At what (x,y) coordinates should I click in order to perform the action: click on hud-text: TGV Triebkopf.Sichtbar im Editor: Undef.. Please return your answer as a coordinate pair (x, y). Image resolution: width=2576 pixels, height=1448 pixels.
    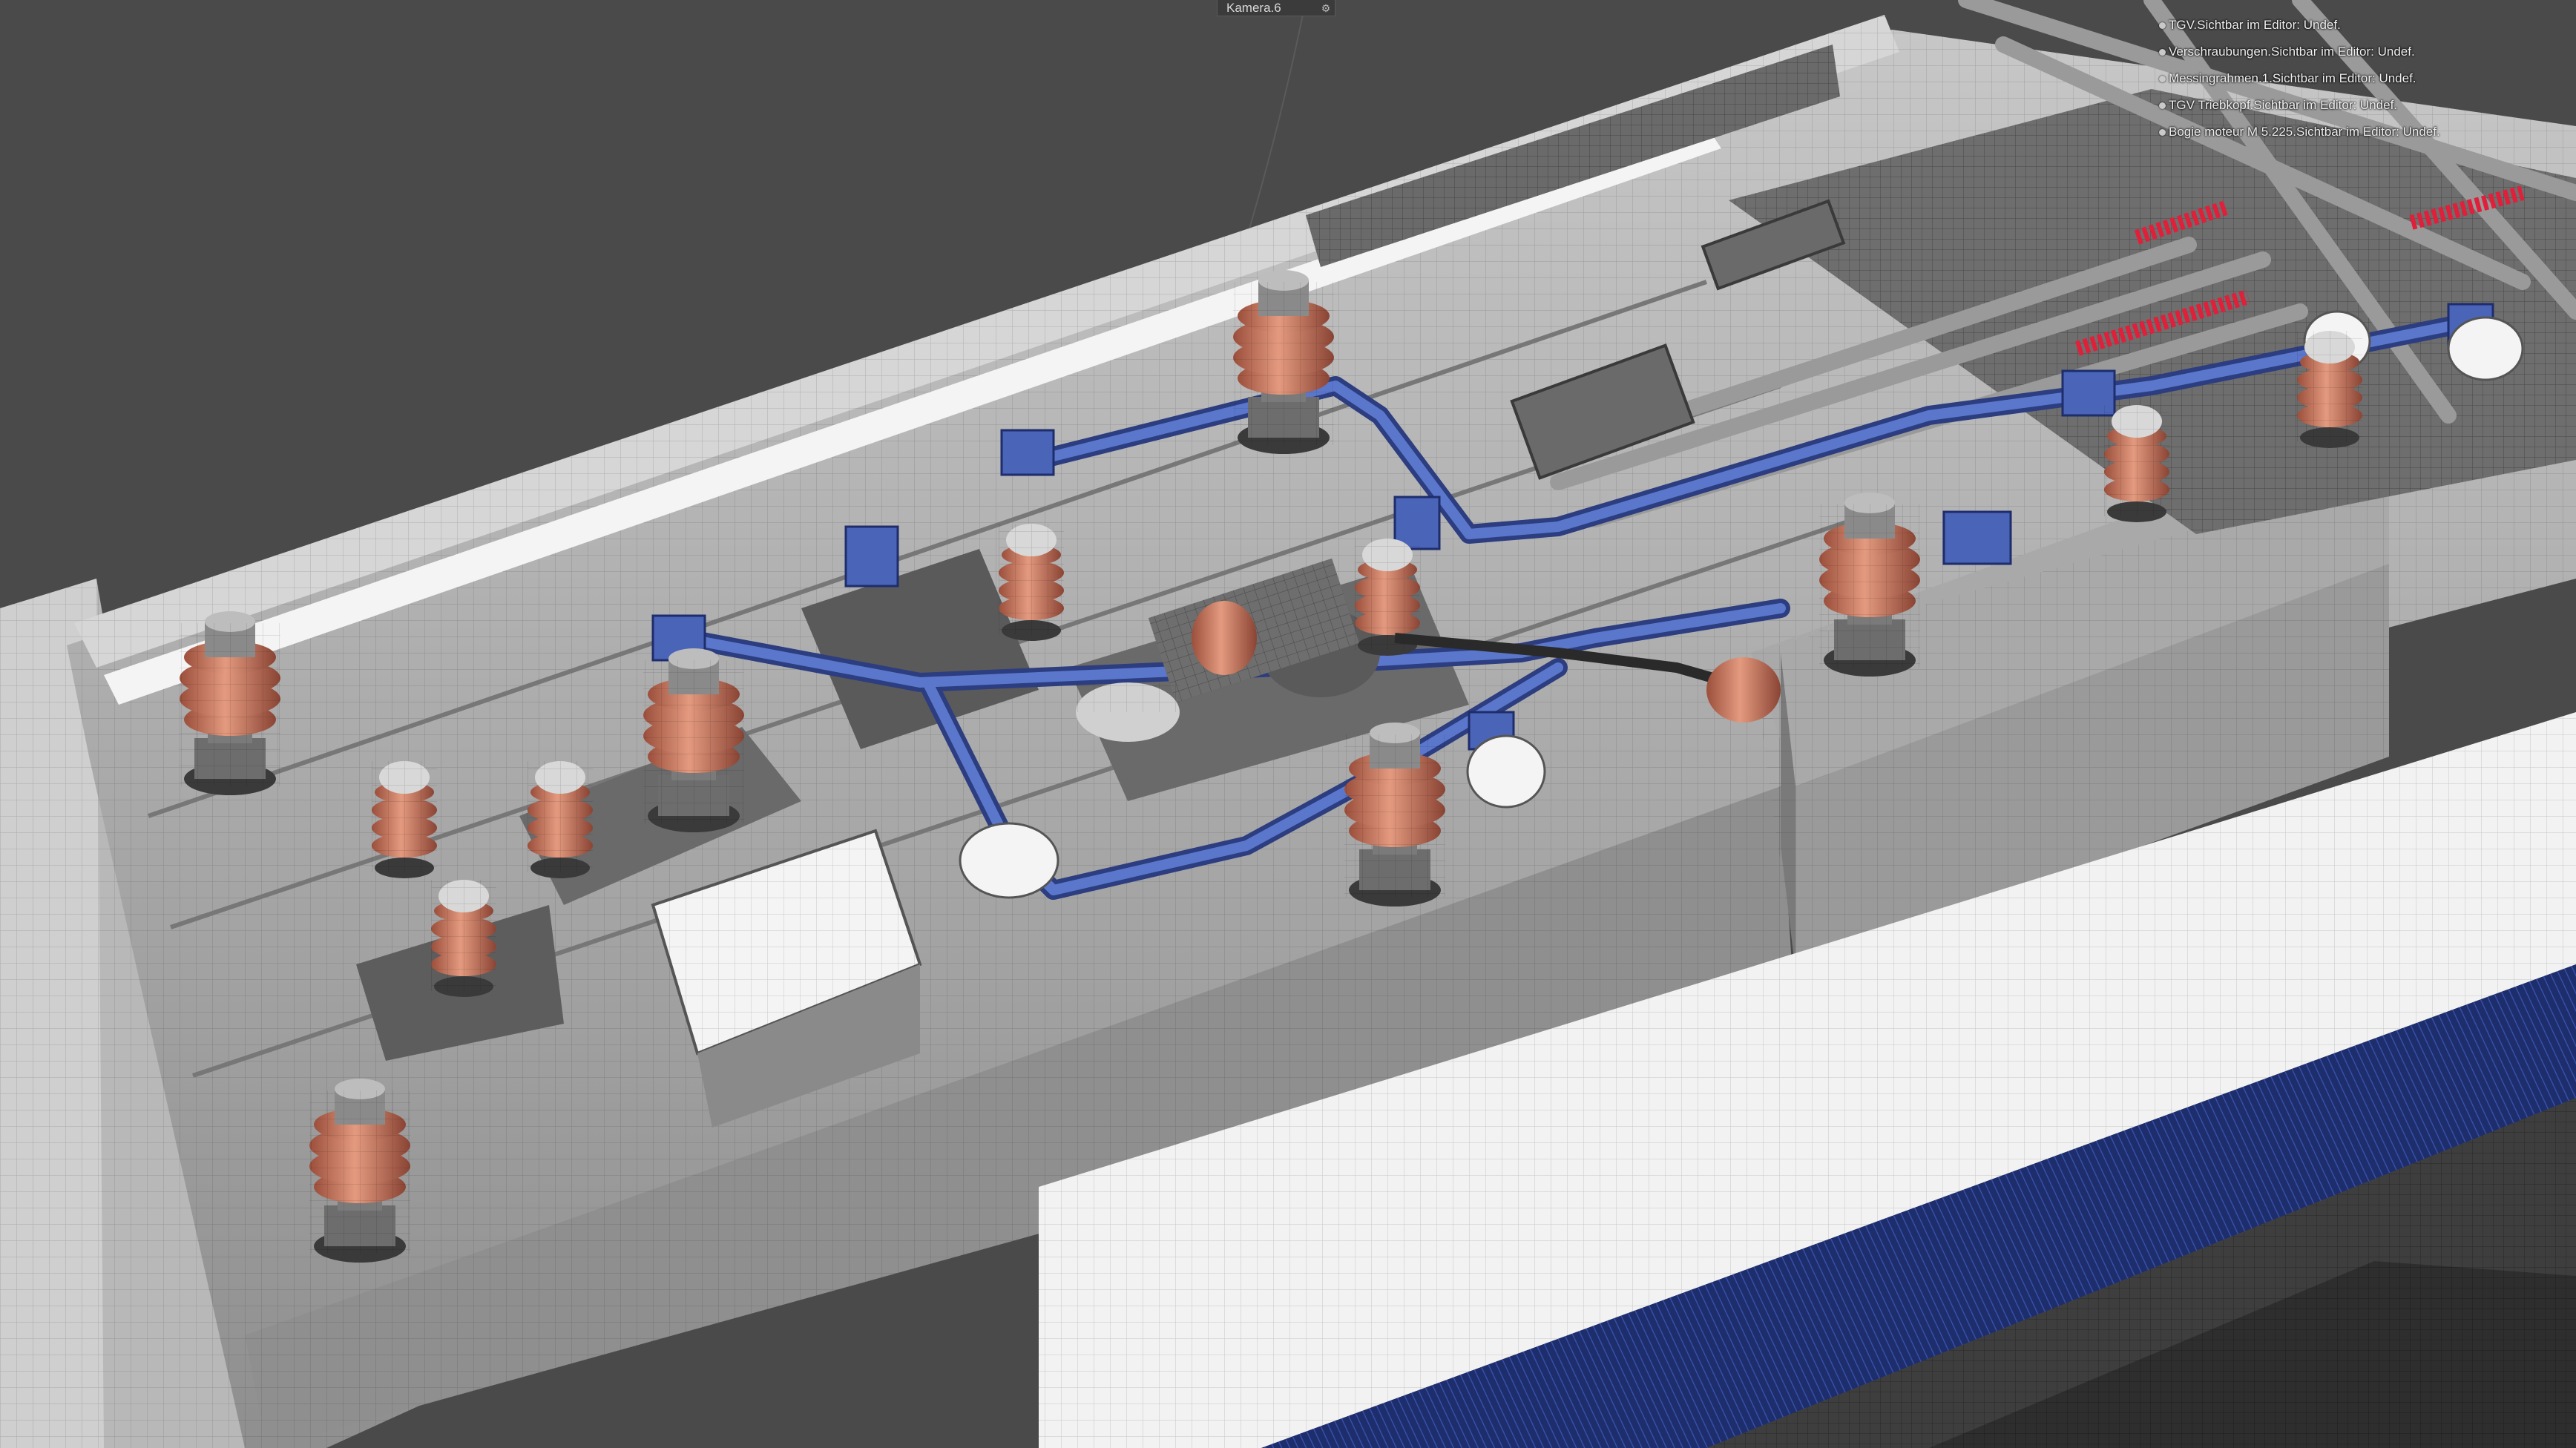
    Looking at the image, I should click on (2283, 105).